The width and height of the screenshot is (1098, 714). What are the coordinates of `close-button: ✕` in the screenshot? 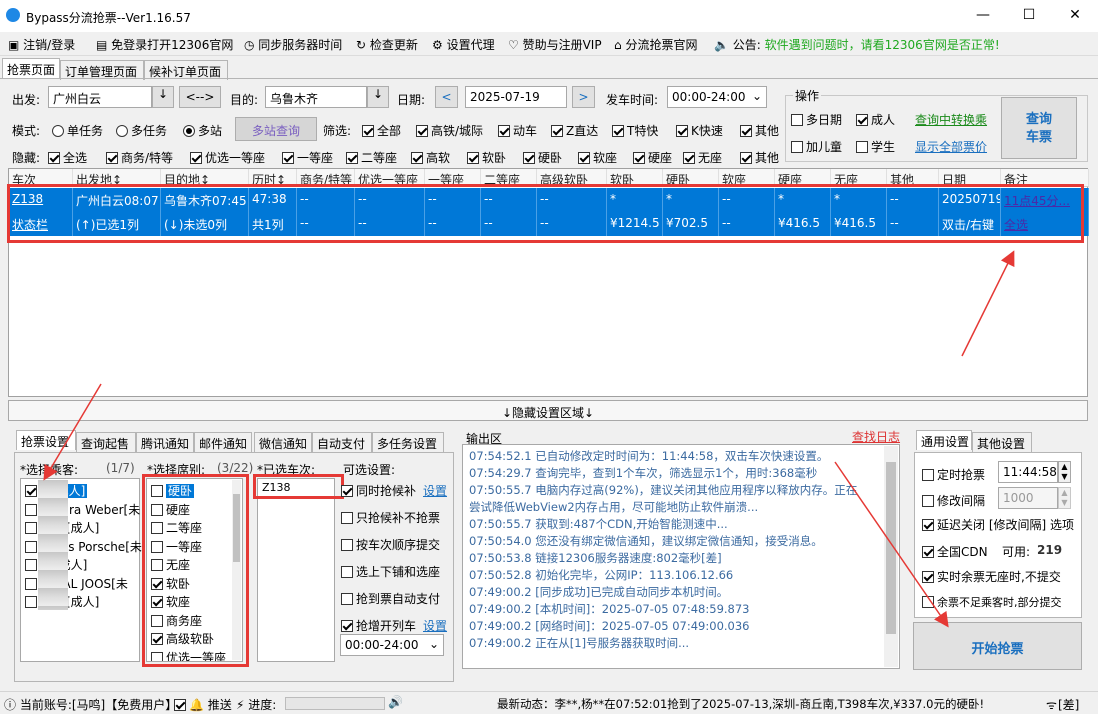 It's located at (1075, 16).